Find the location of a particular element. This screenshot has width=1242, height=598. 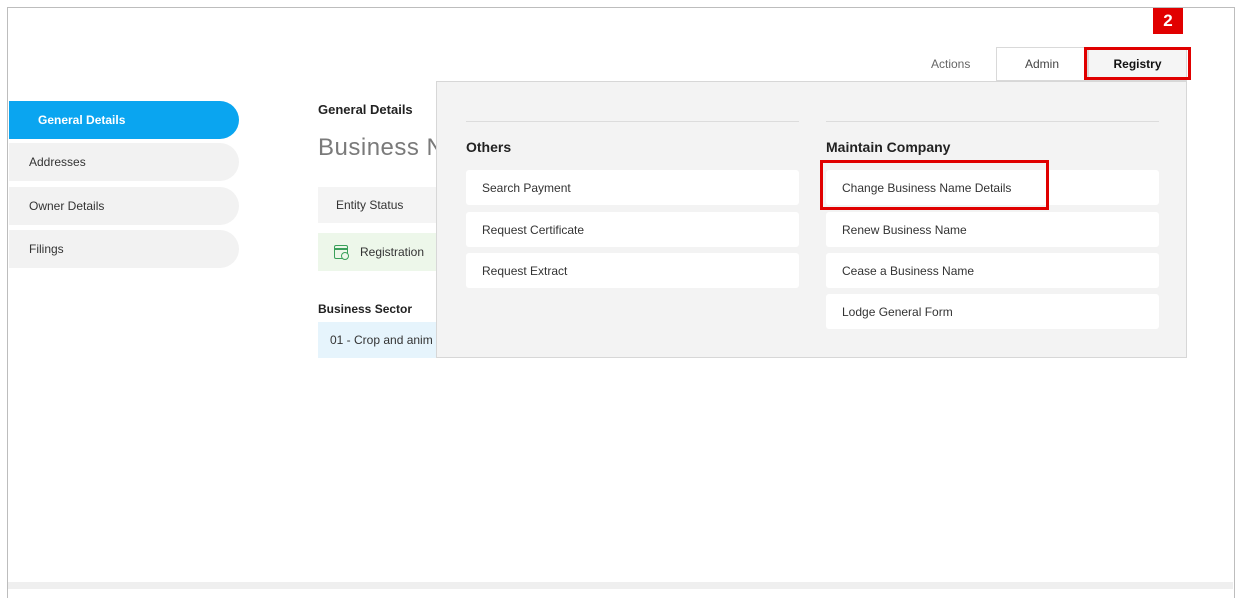

actions-label: Actions is located at coordinates (951, 64).